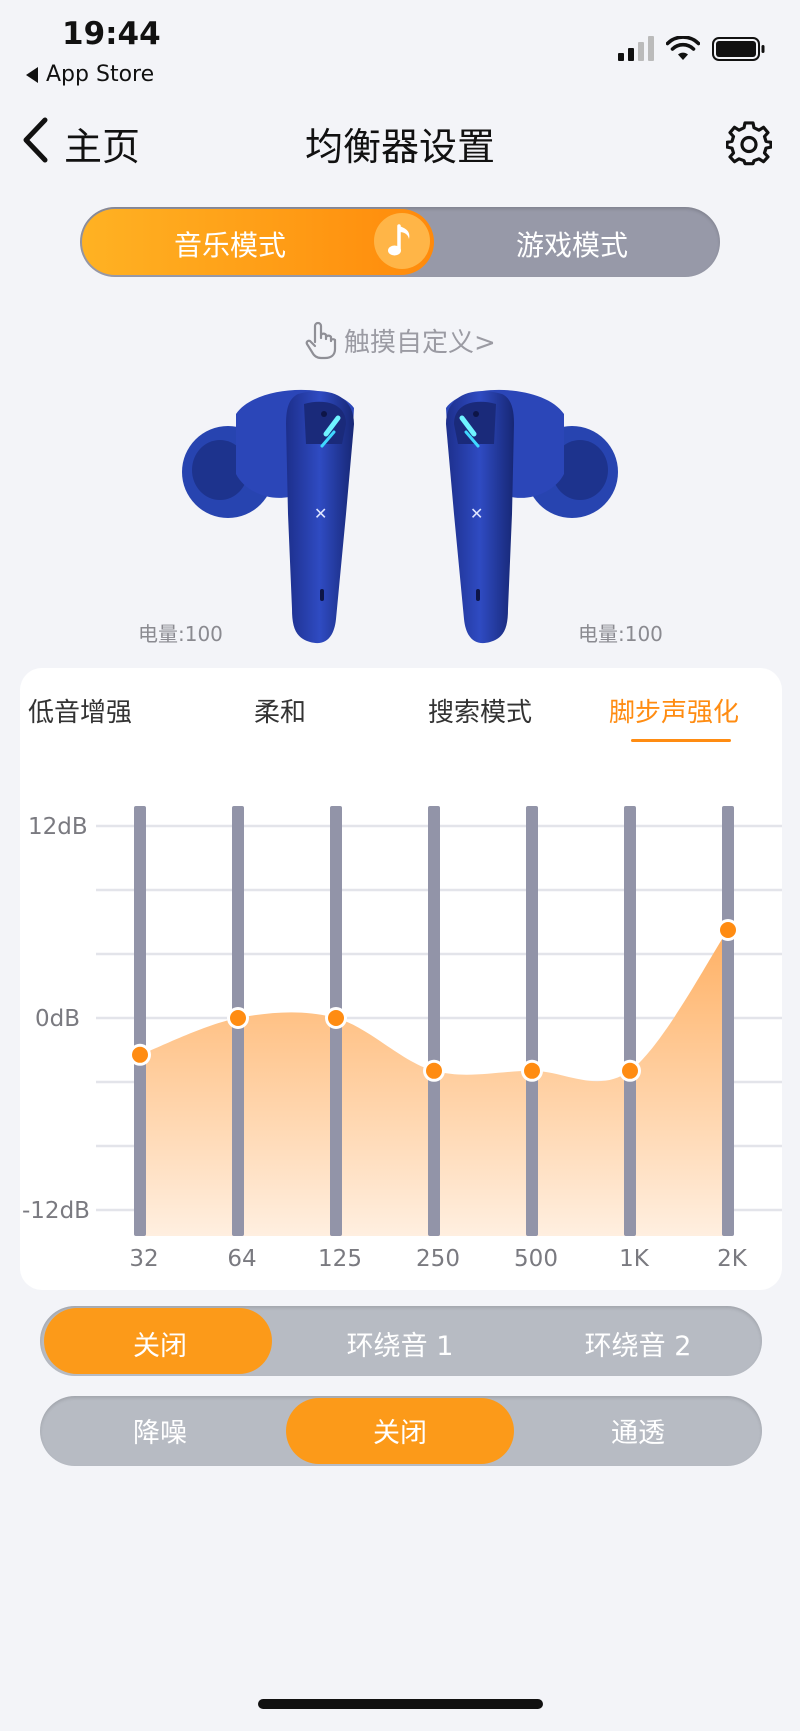  What do you see at coordinates (738, 49) in the screenshot?
I see `battery-icon` at bounding box center [738, 49].